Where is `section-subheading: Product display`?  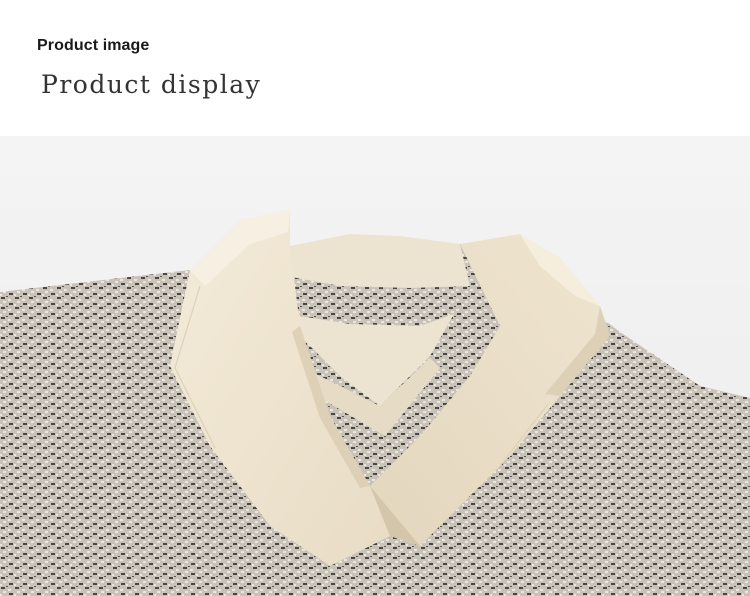 section-subheading: Product display is located at coordinates (151, 84).